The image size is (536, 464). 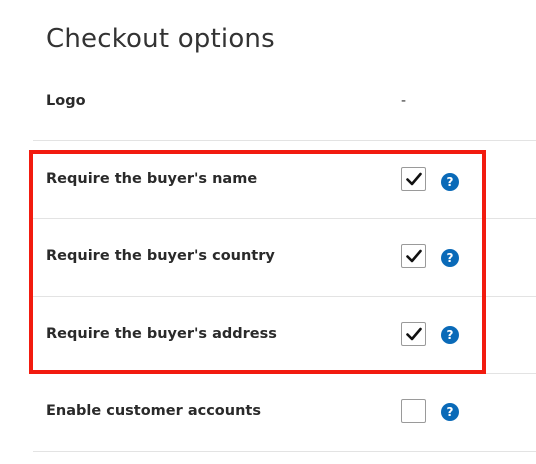 I want to click on option-label: Require the buyer's name, so click(x=152, y=179).